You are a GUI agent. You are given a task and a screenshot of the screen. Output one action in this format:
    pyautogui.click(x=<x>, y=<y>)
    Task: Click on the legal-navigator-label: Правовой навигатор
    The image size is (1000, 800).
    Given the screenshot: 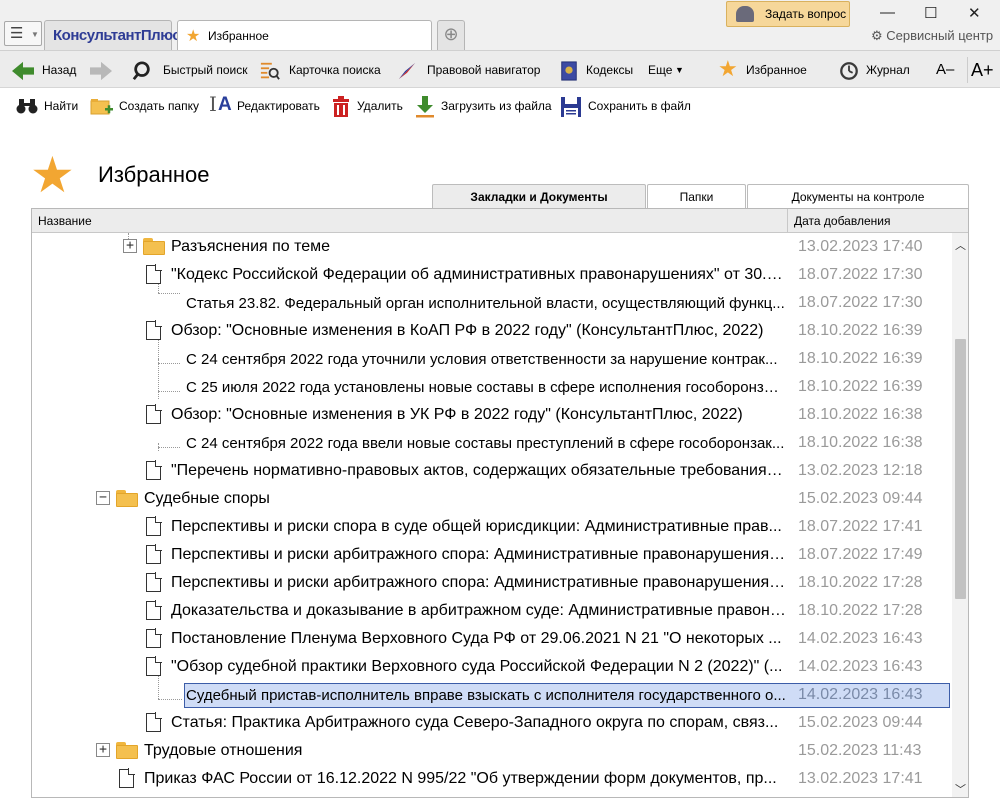 What is the action you would take?
    pyautogui.click(x=484, y=70)
    